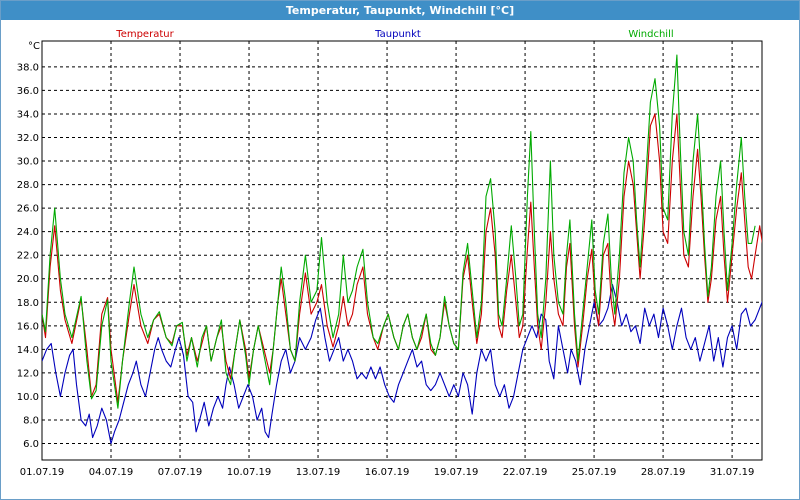 The image size is (800, 500). Describe the element at coordinates (180, 472) in the screenshot. I see `x-tick-label: 07.07.19` at that location.